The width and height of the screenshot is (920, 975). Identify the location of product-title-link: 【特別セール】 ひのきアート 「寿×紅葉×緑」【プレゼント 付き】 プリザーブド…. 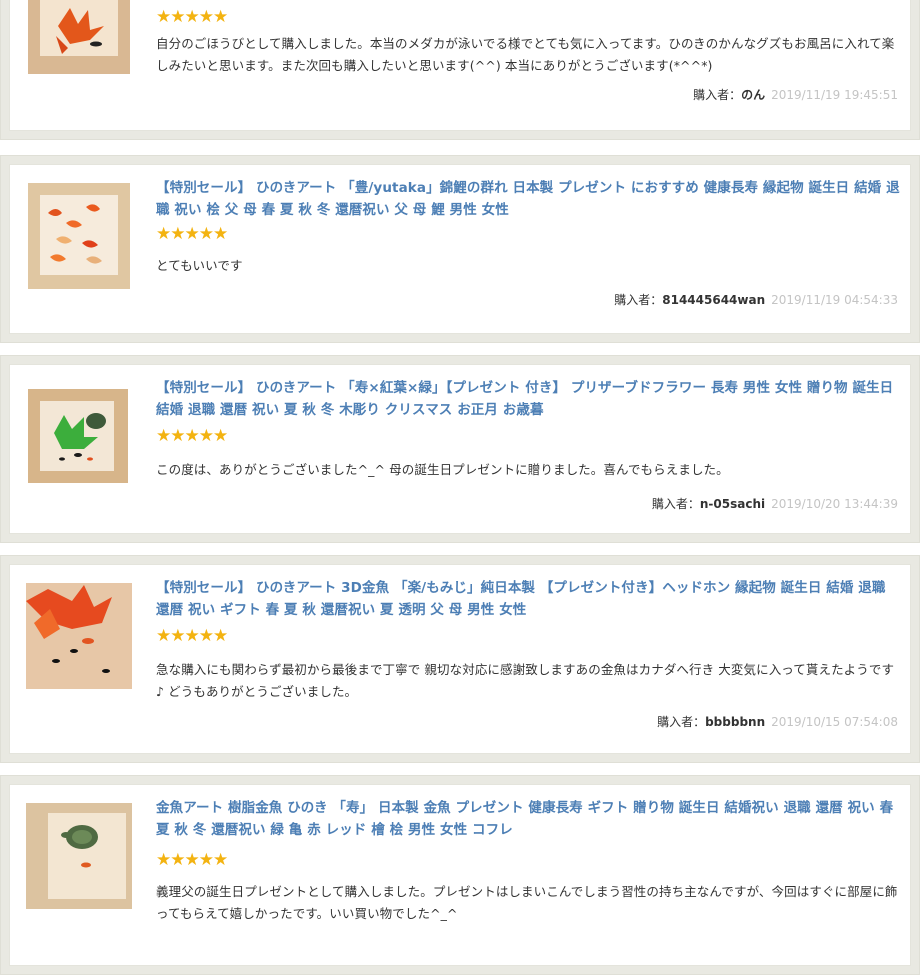
(529, 399).